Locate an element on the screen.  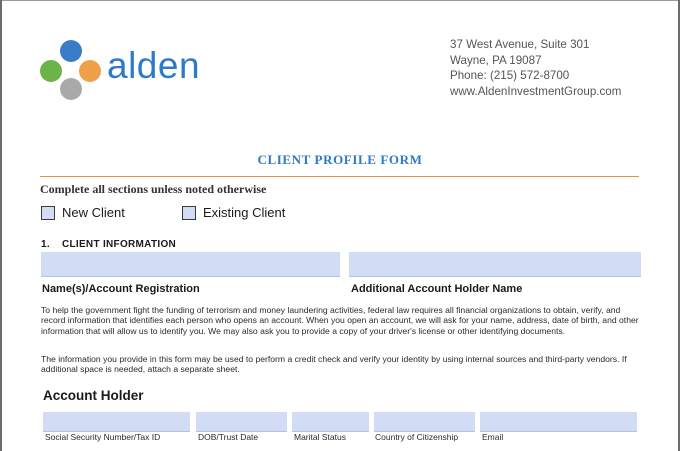
form-title: CLIENT PROFILE FORM is located at coordinates (340, 159).